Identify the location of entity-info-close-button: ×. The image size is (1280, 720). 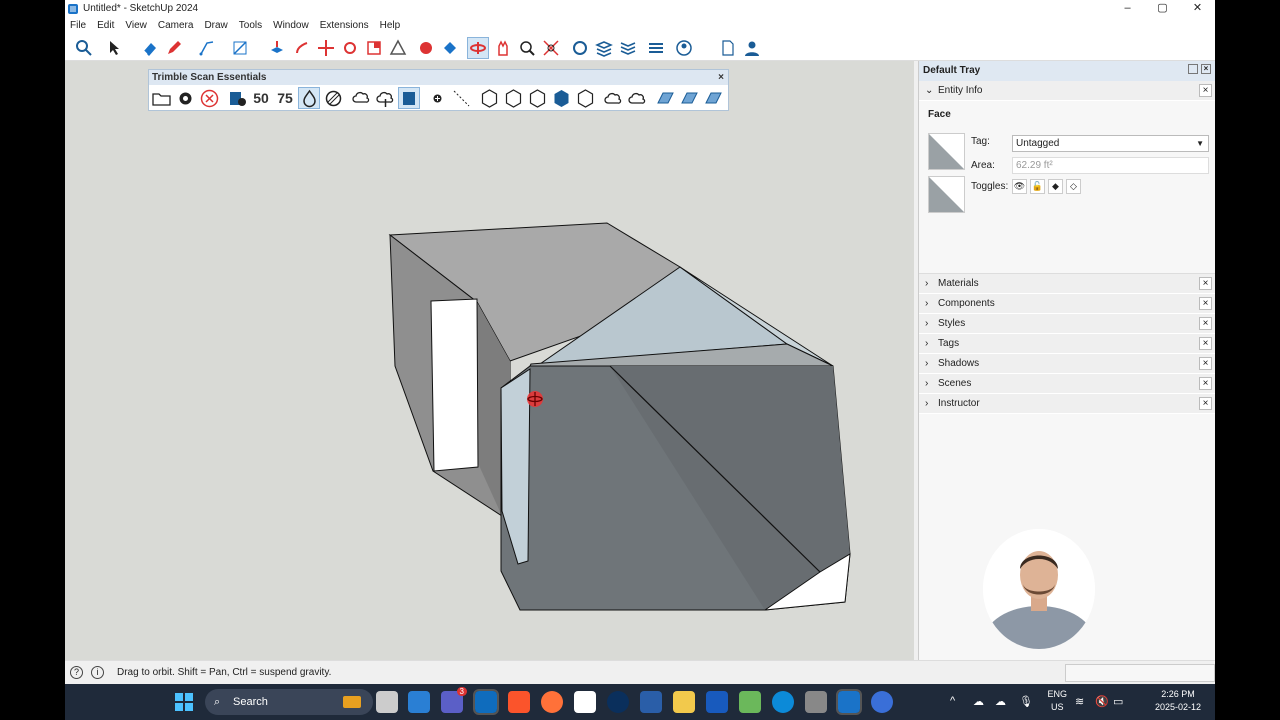
(1205, 90).